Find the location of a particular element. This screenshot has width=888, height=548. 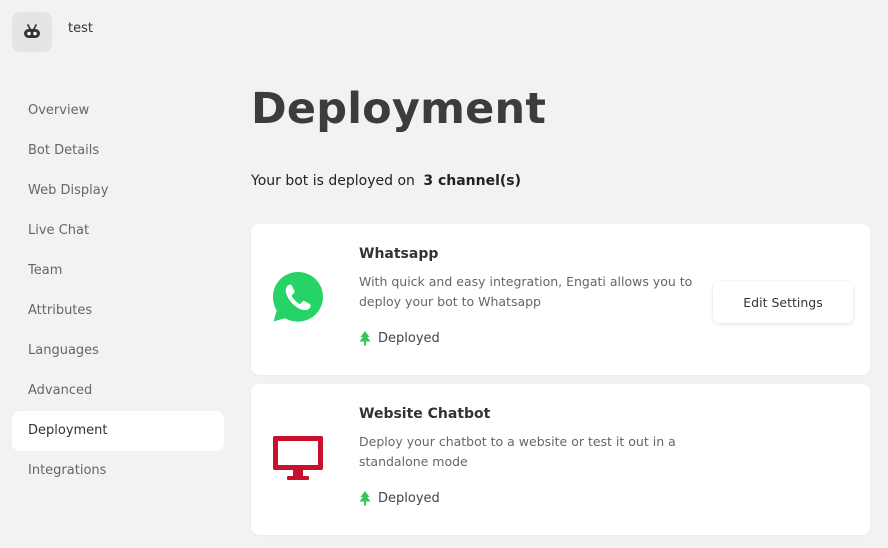

sidebar-item-overview: Overview is located at coordinates (118, 111).